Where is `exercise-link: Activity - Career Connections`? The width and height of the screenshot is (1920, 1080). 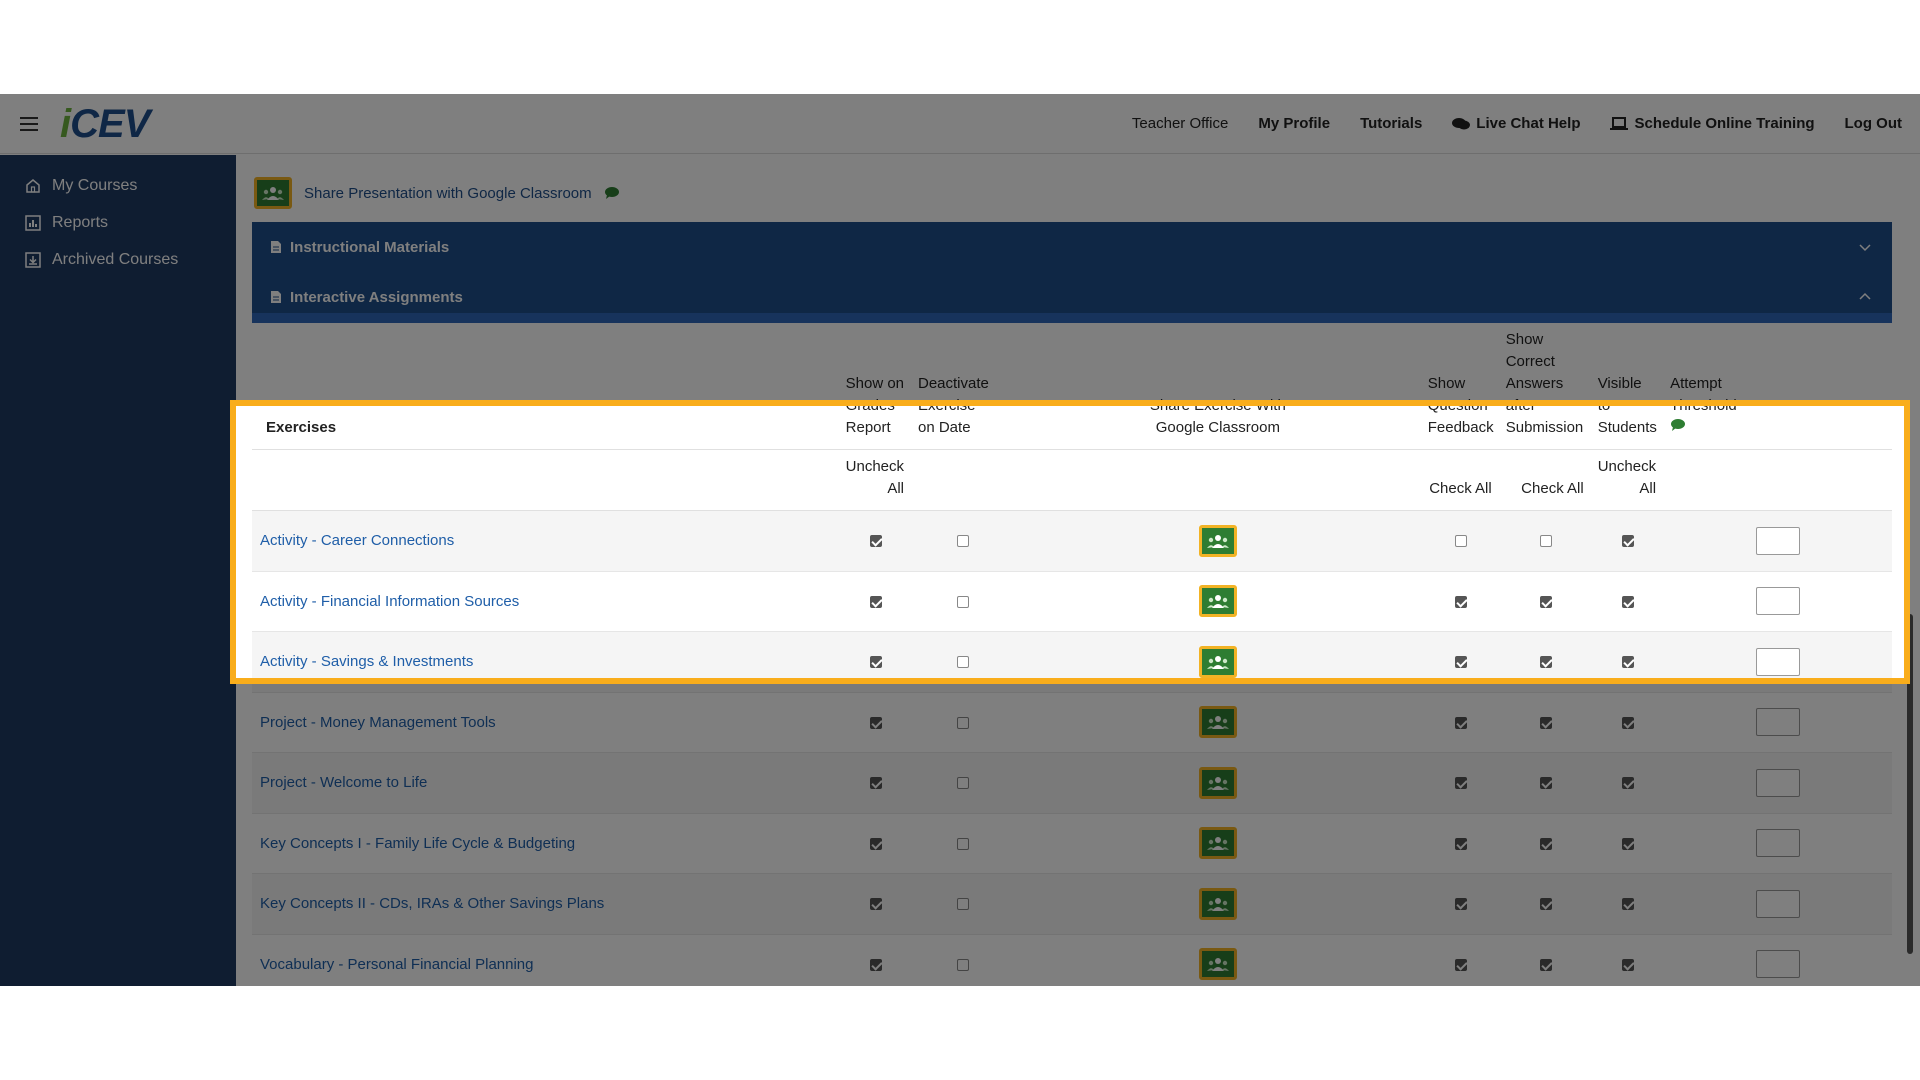 exercise-link: Activity - Career Connections is located at coordinates (546, 541).